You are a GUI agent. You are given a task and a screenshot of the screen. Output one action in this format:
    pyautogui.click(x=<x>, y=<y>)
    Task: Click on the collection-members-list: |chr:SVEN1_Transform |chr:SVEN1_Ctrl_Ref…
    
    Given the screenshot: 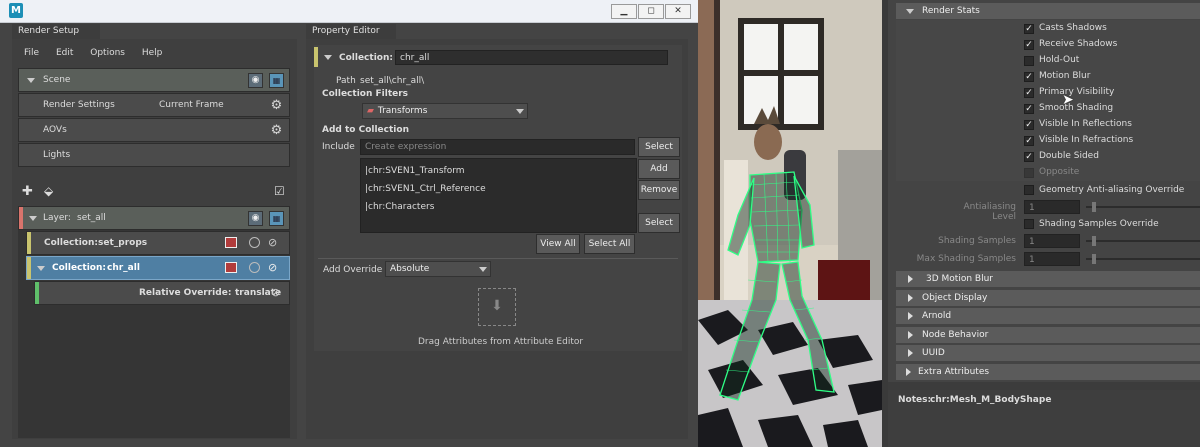 What is the action you would take?
    pyautogui.click(x=498, y=195)
    